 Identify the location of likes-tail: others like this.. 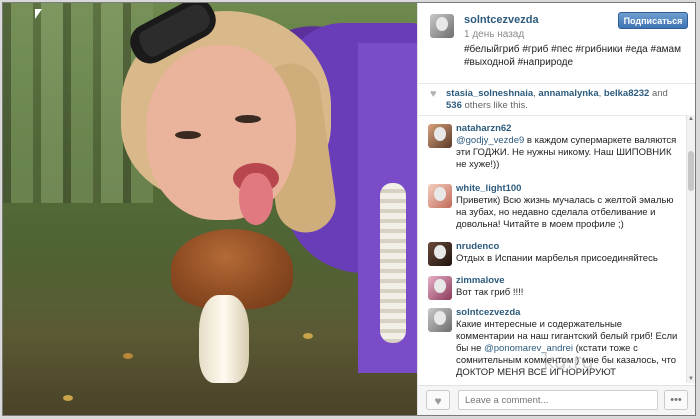
(496, 105).